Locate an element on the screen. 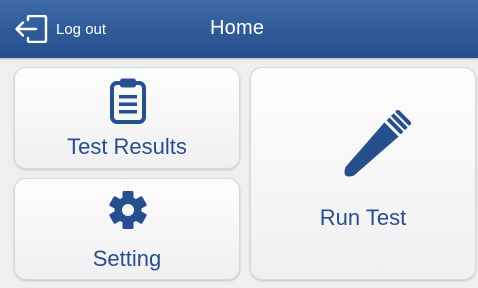 The image size is (478, 288). gear-icon is located at coordinates (128, 212).